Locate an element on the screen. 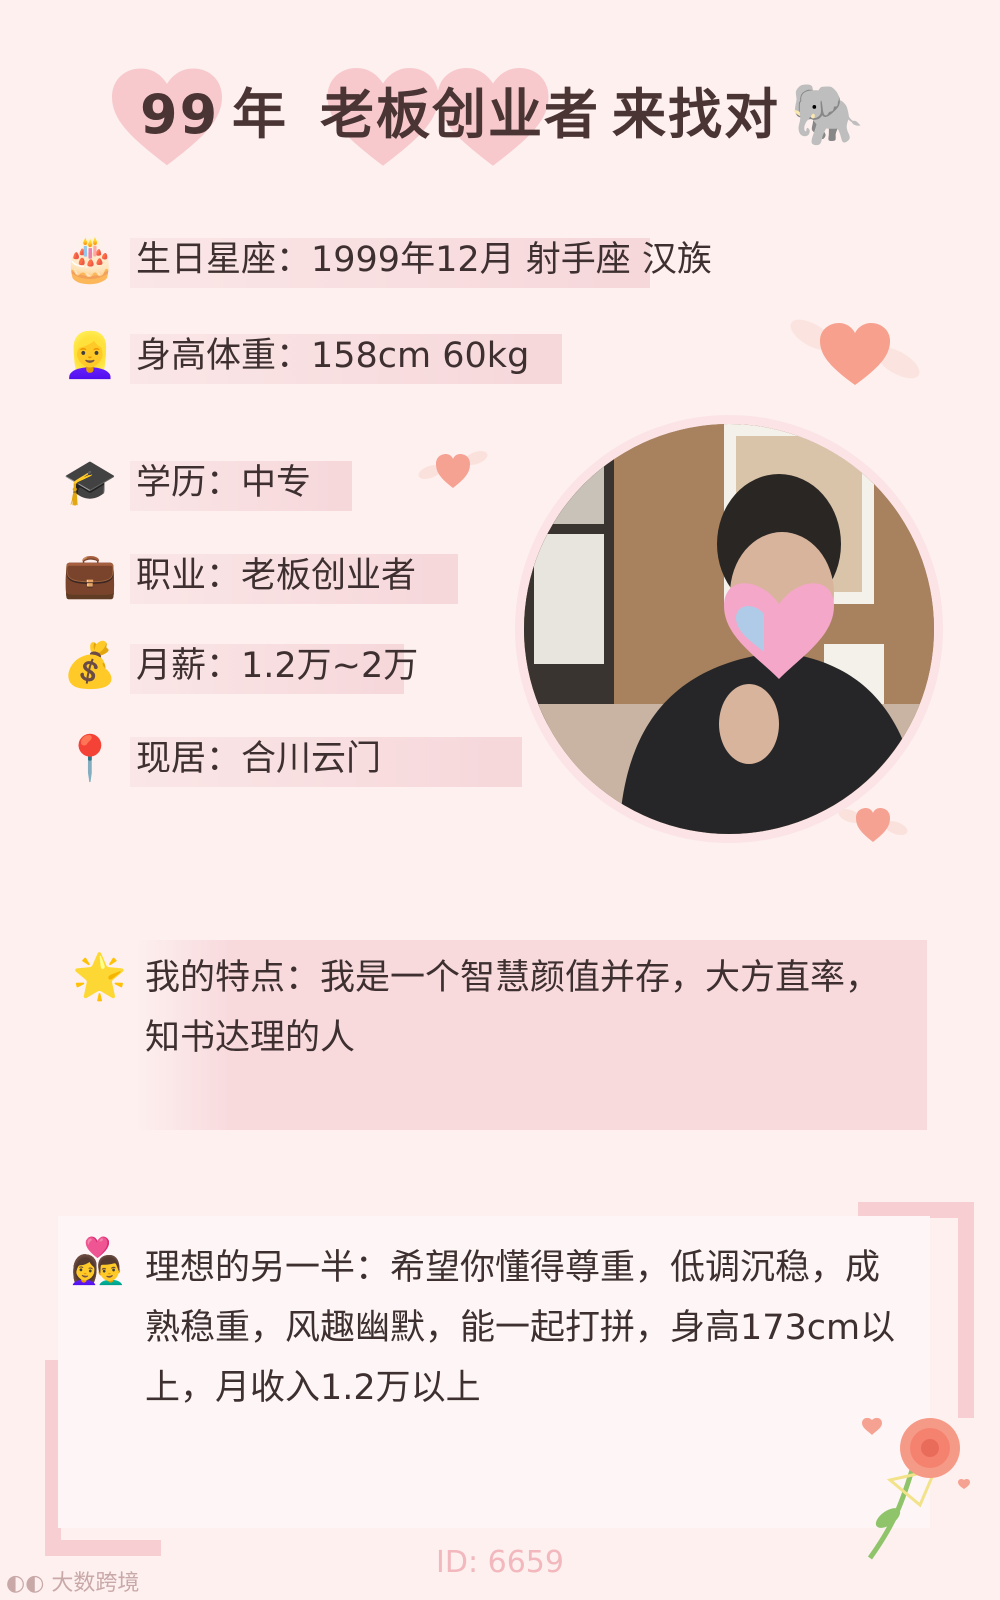 The width and height of the screenshot is (1000, 1600). watermark-logo: ◐◐ 大数跨境 is located at coordinates (72, 1581).